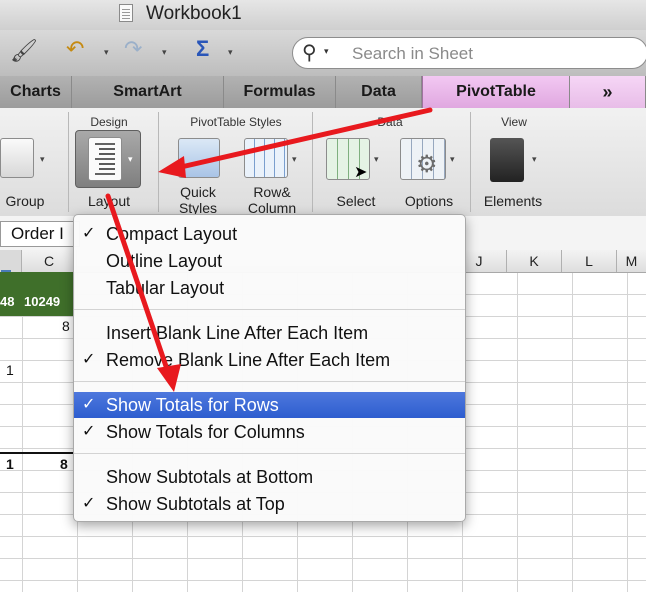  I want to click on options-dropdown-icon: ▾, so click(452, 159).